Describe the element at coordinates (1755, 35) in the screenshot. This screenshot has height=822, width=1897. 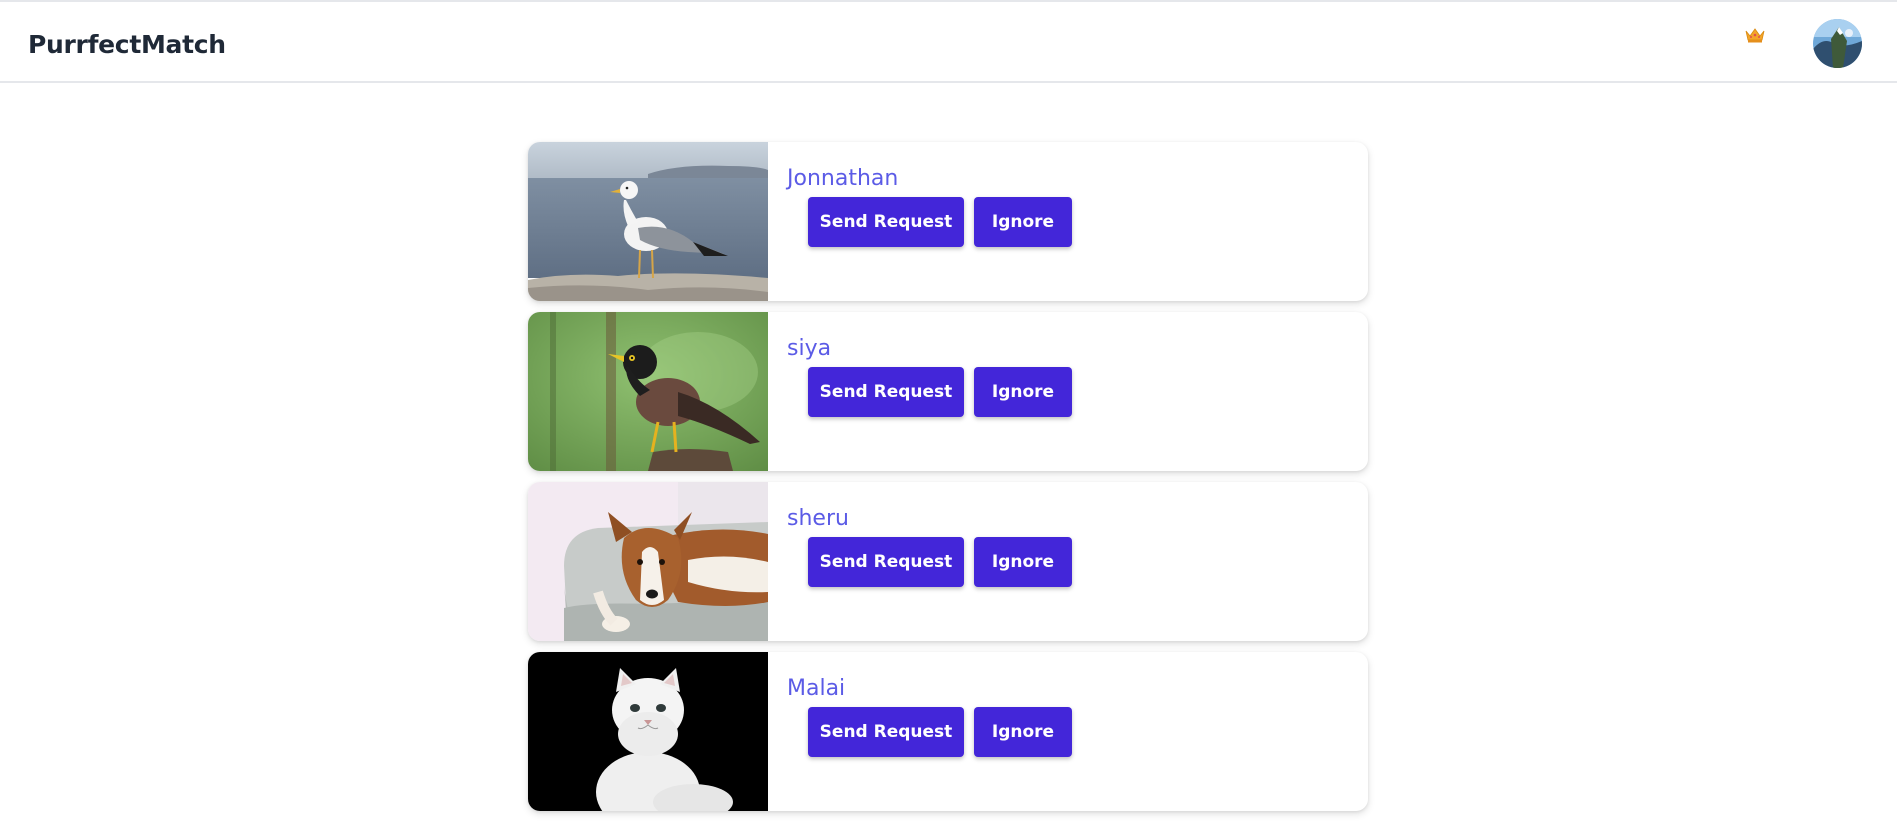
I see `crown-icon` at that location.